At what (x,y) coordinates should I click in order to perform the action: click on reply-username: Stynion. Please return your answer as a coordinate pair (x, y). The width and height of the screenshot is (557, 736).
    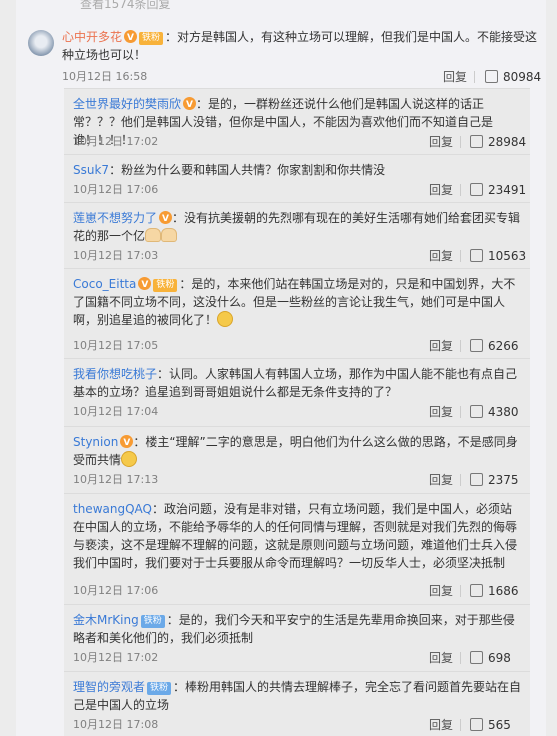
    Looking at the image, I should click on (95, 442).